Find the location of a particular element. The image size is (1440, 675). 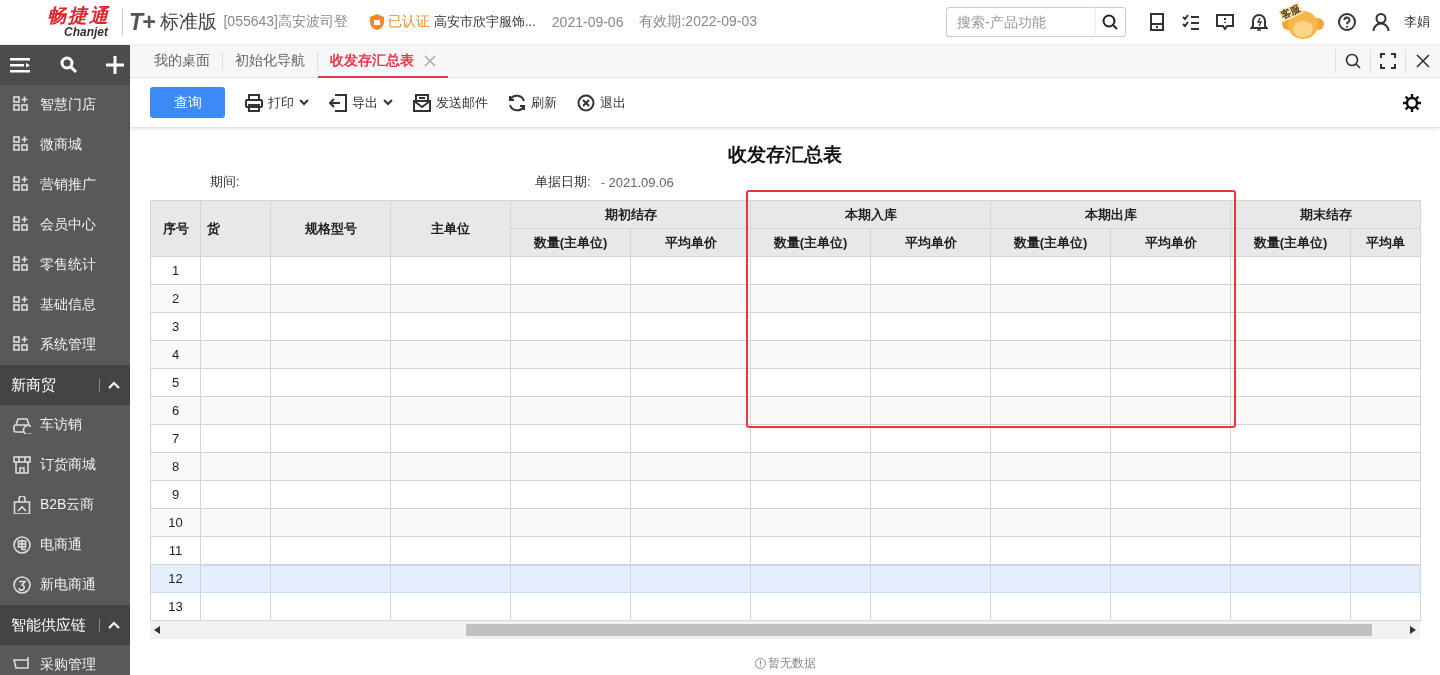

row-number: 3 is located at coordinates (175, 326).